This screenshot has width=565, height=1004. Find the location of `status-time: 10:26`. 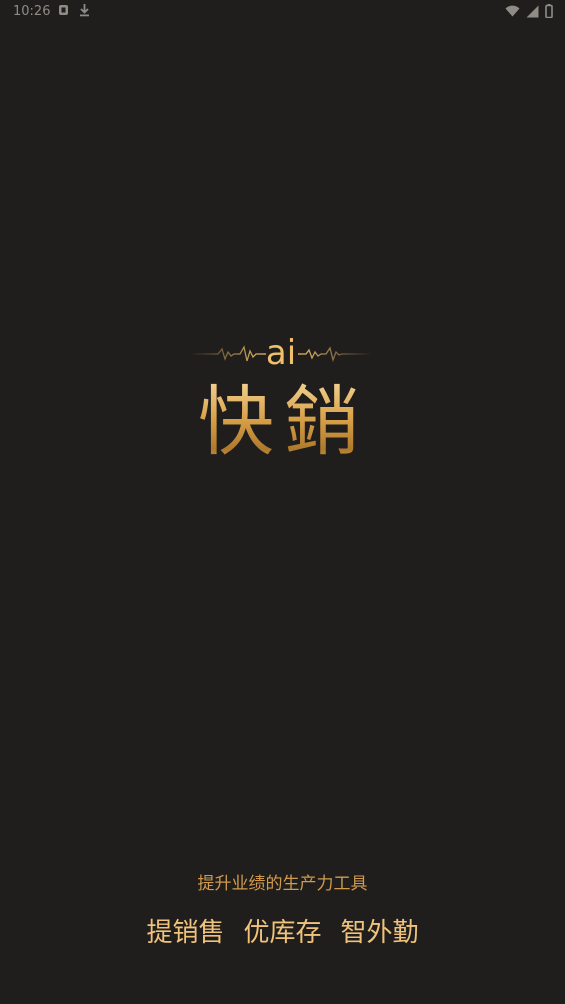

status-time: 10:26 is located at coordinates (32, 11).